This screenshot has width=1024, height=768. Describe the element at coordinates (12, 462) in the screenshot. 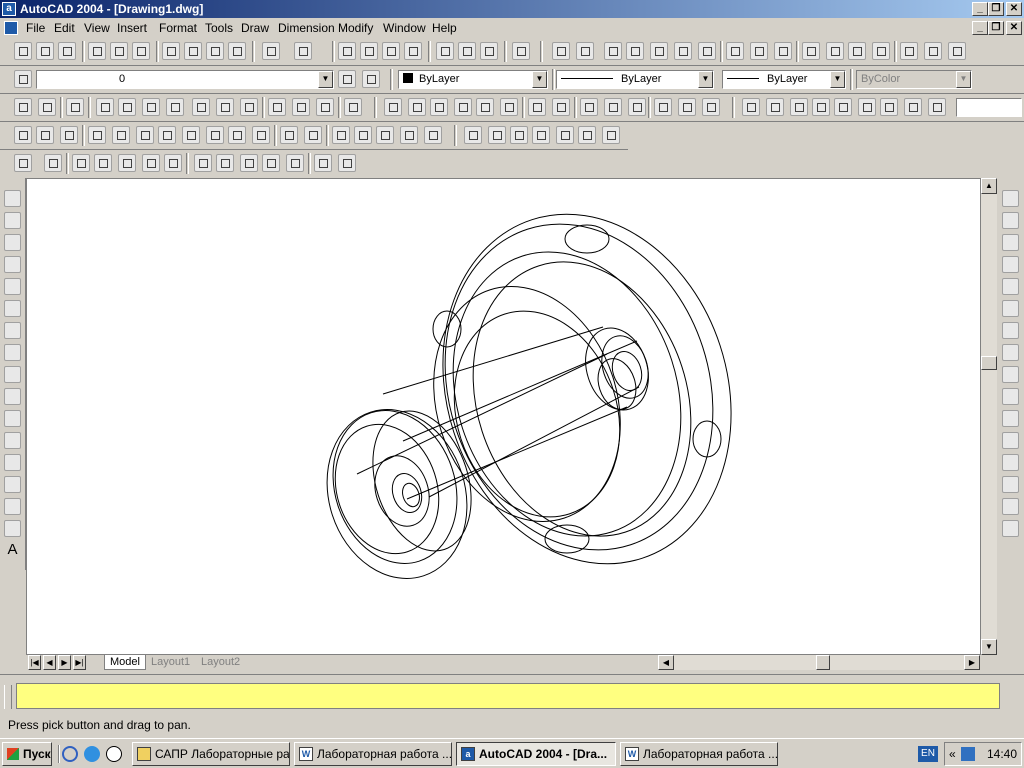

I see `make-block-icon` at that location.